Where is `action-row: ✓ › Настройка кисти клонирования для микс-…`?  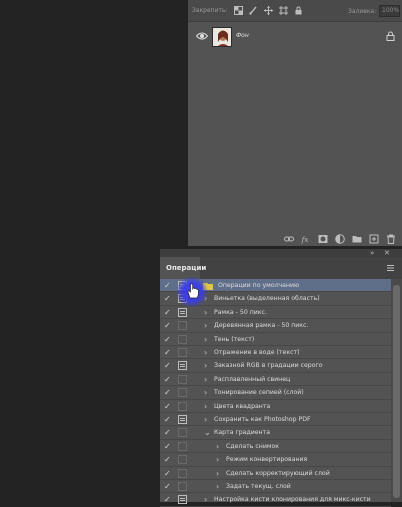
action-row: ✓ › Настройка кисти клонирования для микс-… is located at coordinates (275, 500).